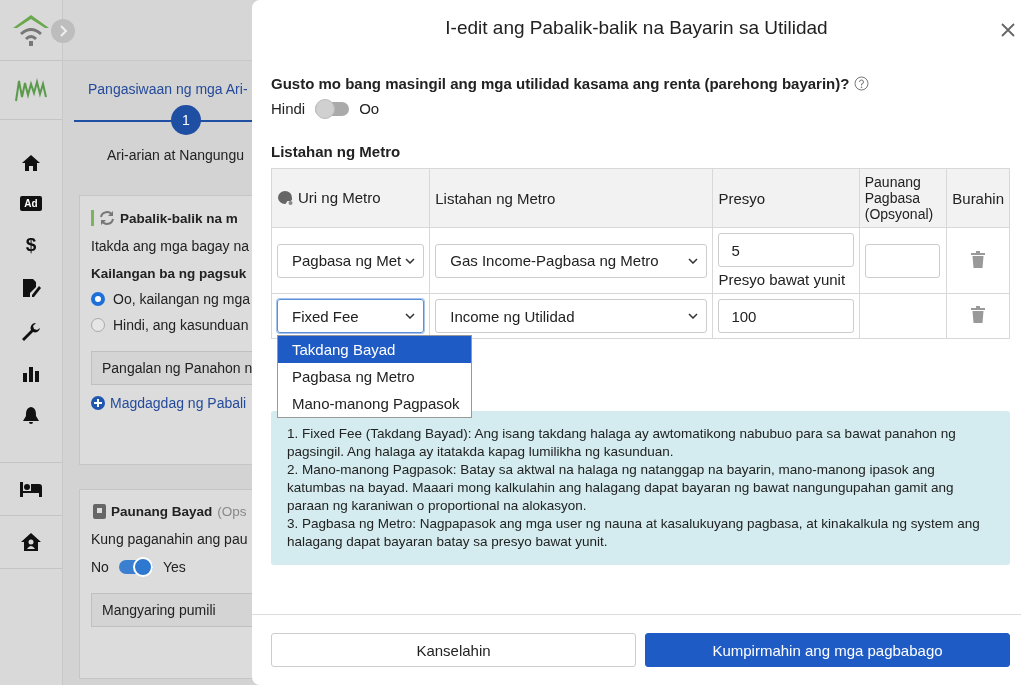  What do you see at coordinates (336, 151) in the screenshot?
I see `section-title: Listahan ng Metro` at bounding box center [336, 151].